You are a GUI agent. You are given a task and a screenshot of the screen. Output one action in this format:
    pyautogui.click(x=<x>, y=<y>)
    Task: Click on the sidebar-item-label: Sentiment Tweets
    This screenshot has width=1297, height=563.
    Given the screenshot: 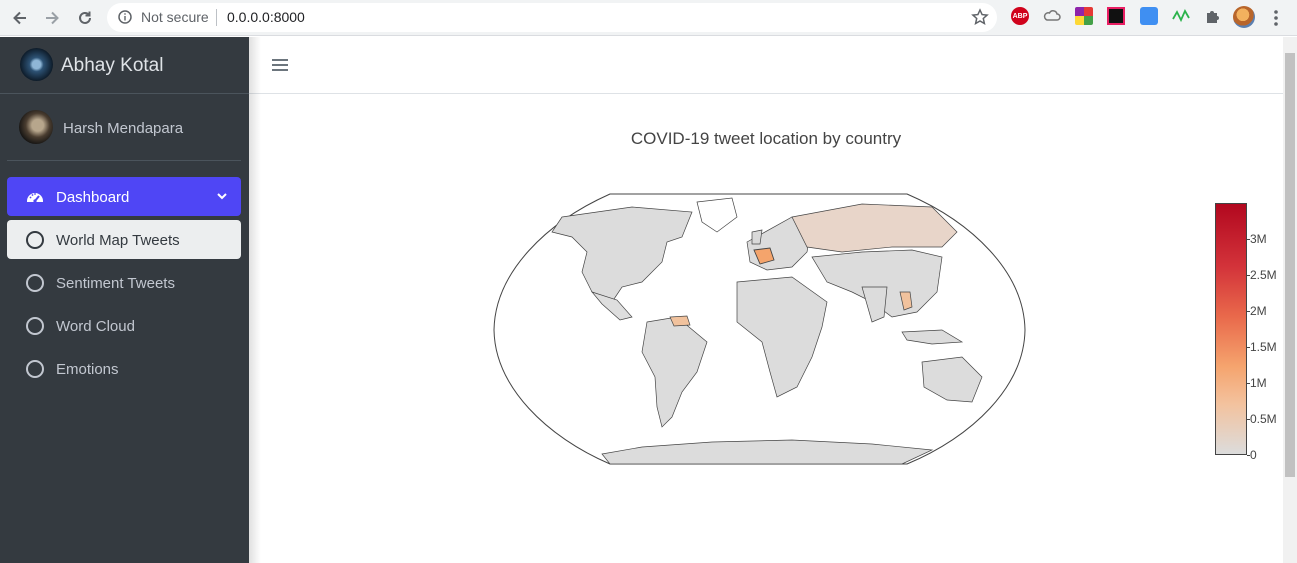 What is the action you would take?
    pyautogui.click(x=115, y=283)
    